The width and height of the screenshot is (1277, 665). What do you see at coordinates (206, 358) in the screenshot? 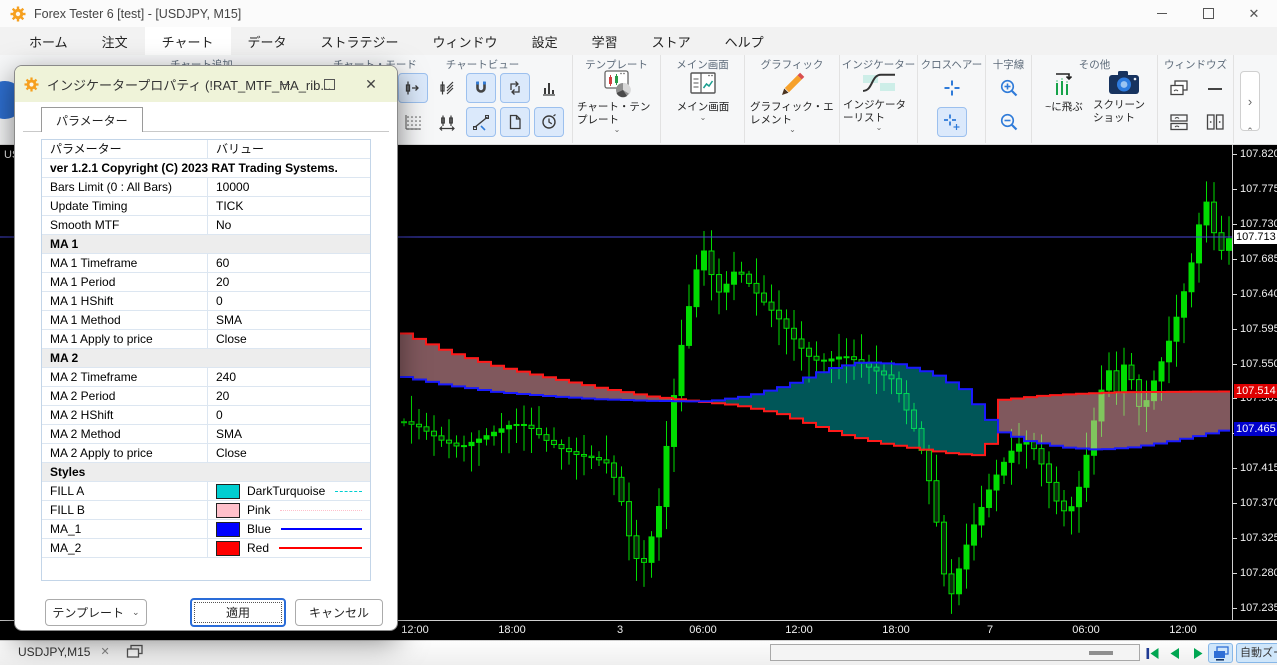
I see `param-row-11: MA 2` at bounding box center [206, 358].